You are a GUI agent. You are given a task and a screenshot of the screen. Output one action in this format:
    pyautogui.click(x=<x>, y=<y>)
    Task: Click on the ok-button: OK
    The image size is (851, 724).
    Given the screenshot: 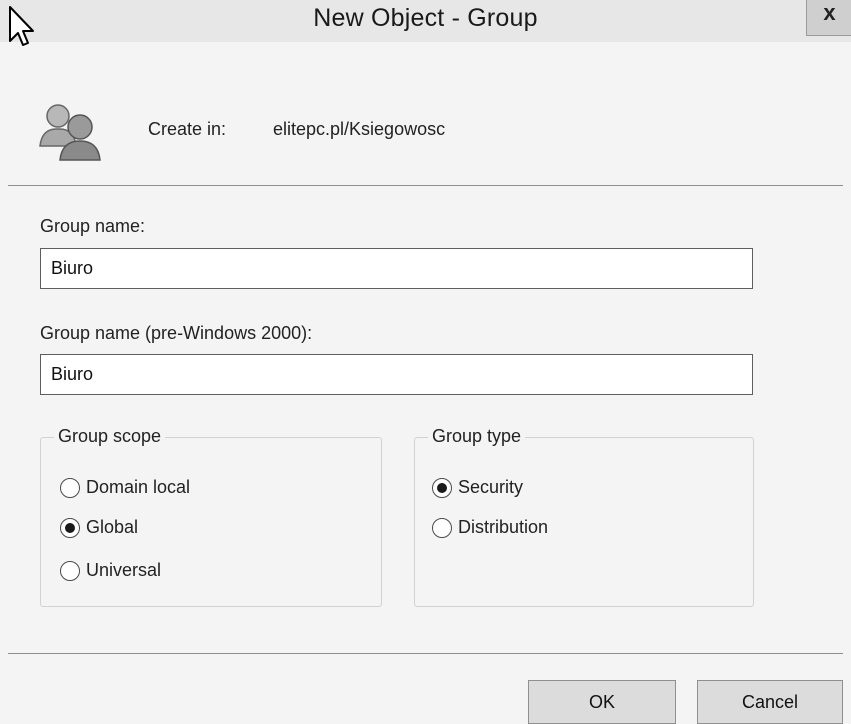 What is the action you would take?
    pyautogui.click(x=602, y=702)
    